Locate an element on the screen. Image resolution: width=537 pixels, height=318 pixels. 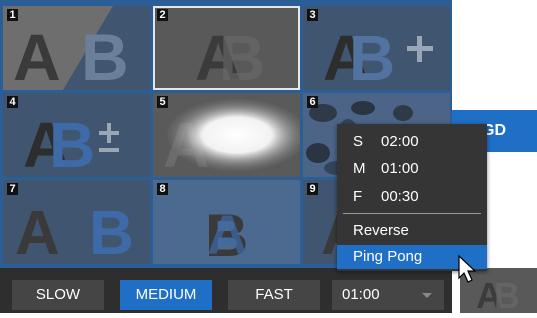
ab-plus-minus-icon: A B is located at coordinates (71, 143).